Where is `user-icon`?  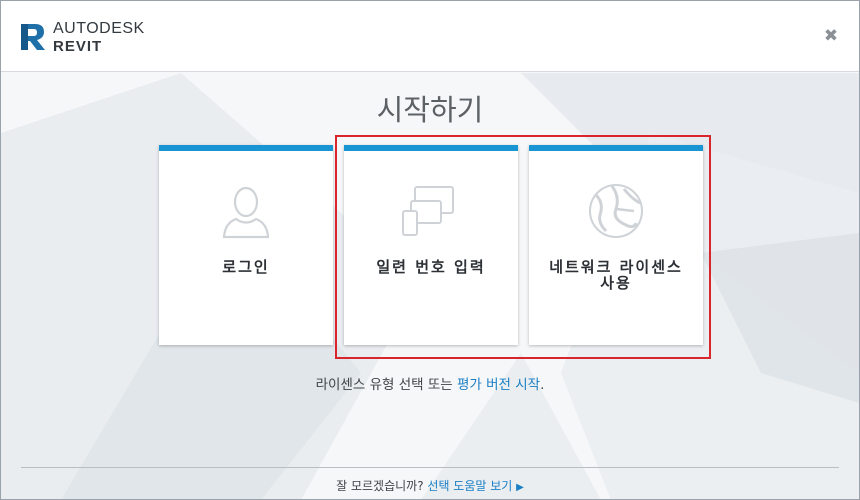
user-icon is located at coordinates (246, 212).